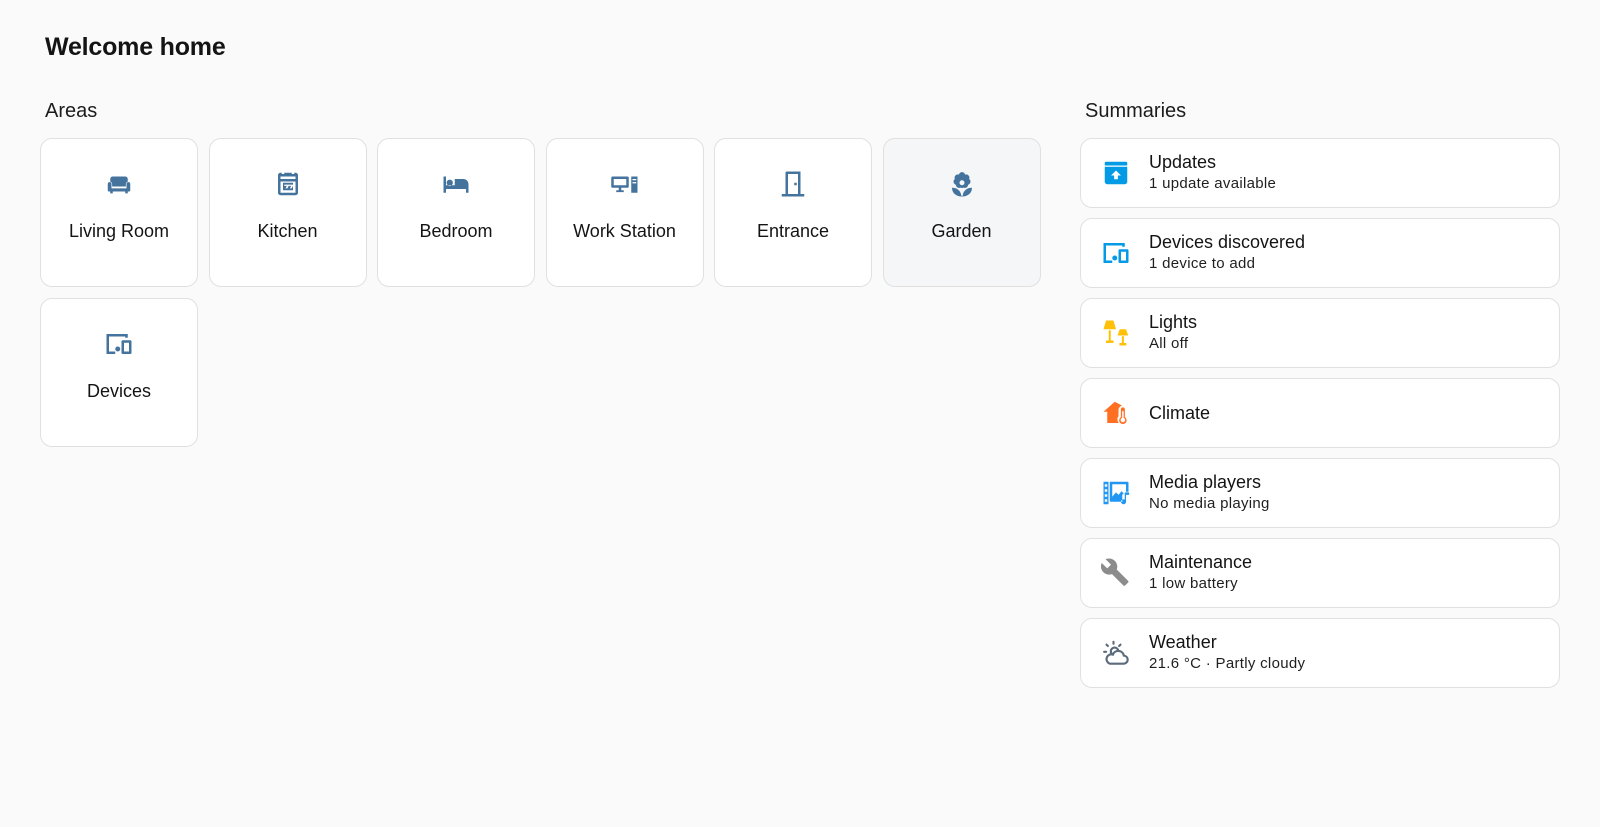 The height and width of the screenshot is (827, 1600). What do you see at coordinates (624, 212) in the screenshot?
I see `area-card-work-station: Work Station` at bounding box center [624, 212].